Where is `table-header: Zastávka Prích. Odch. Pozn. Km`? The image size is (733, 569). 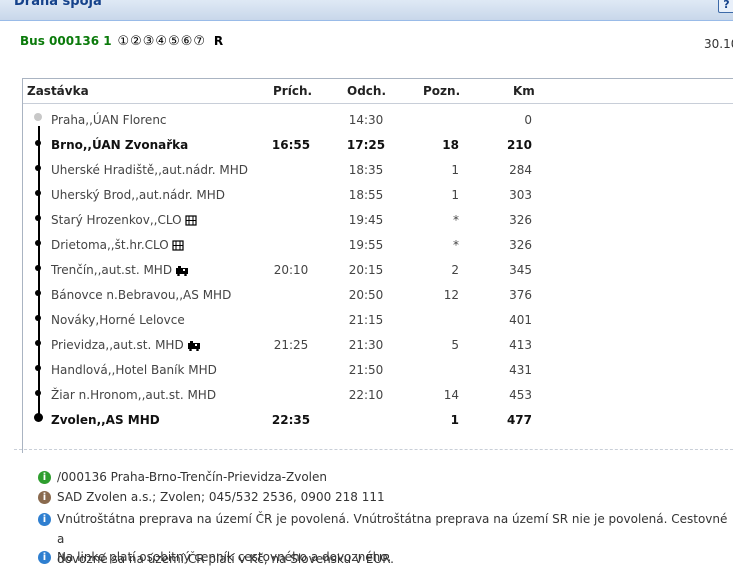
table-header: Zastávka Prích. Odch. Pozn. Km is located at coordinates (378, 91).